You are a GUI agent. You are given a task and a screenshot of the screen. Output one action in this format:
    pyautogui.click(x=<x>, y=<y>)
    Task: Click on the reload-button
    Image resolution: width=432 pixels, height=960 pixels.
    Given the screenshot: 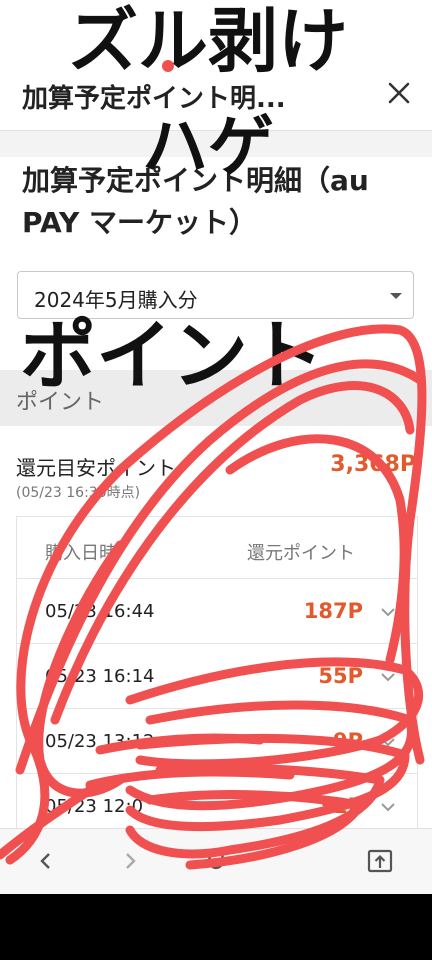 What is the action you would take?
    pyautogui.click(x=216, y=861)
    